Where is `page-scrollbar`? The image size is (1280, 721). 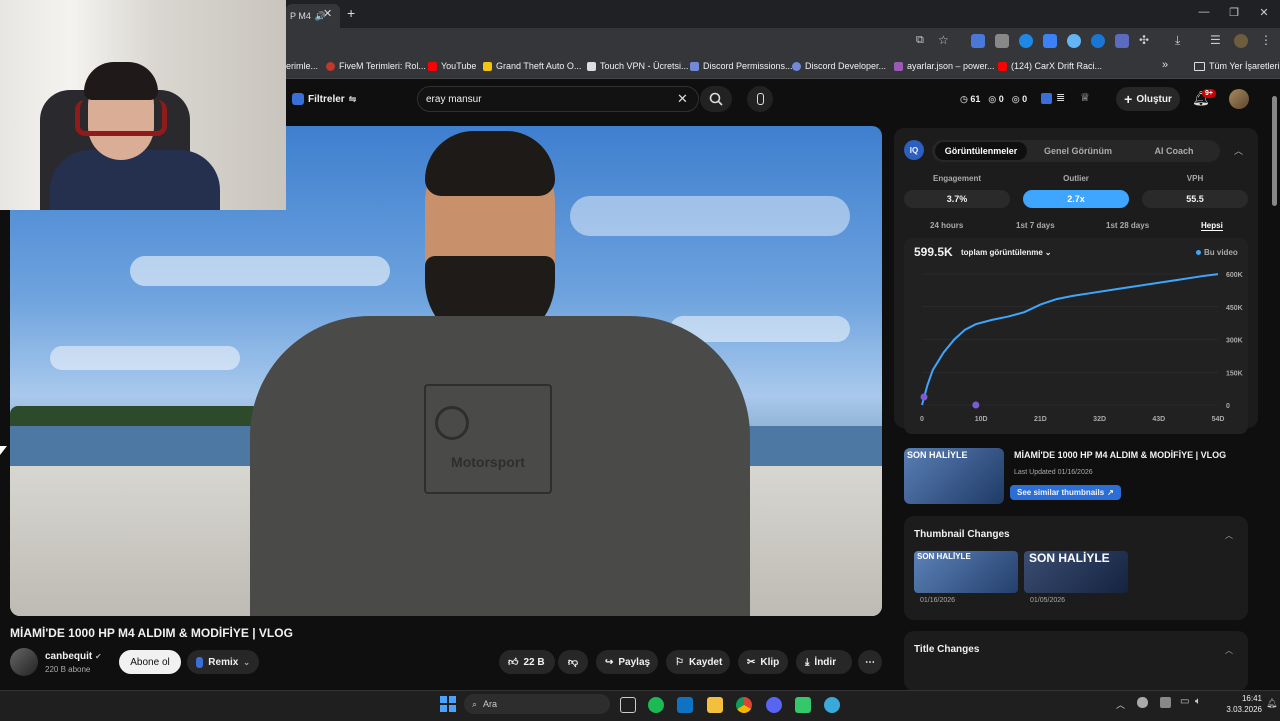 page-scrollbar is located at coordinates (1274, 151).